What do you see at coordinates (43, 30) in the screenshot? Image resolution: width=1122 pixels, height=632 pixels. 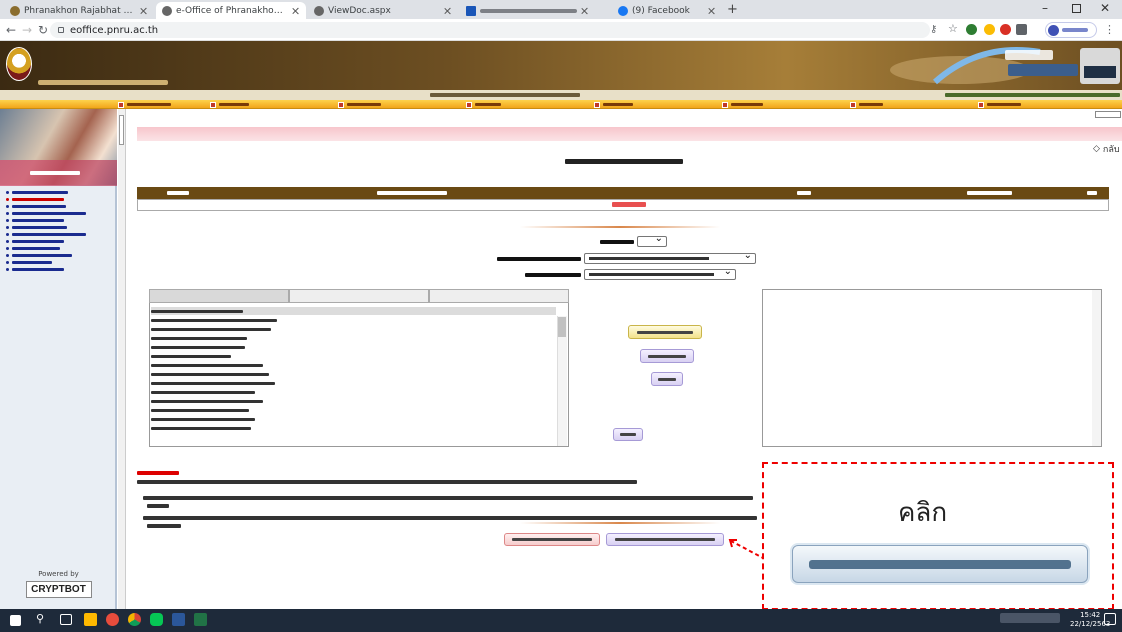 I see `reload-icon: ↻` at bounding box center [43, 30].